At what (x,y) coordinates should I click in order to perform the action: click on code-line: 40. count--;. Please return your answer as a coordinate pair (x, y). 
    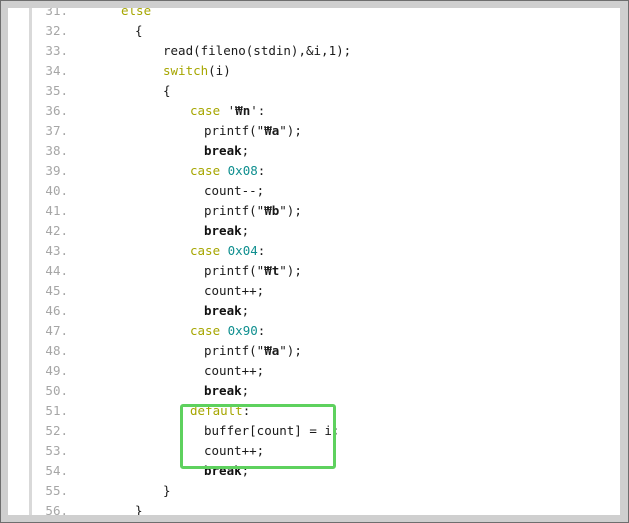
    Looking at the image, I should click on (314, 191).